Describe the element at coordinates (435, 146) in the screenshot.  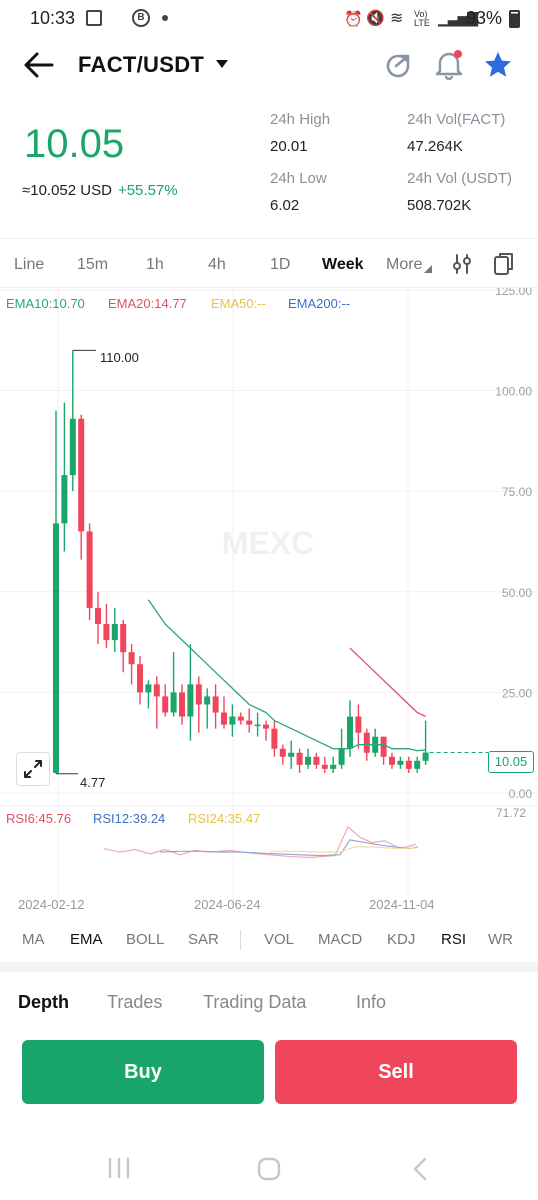
I see `vol-base-value: 47.264K` at that location.